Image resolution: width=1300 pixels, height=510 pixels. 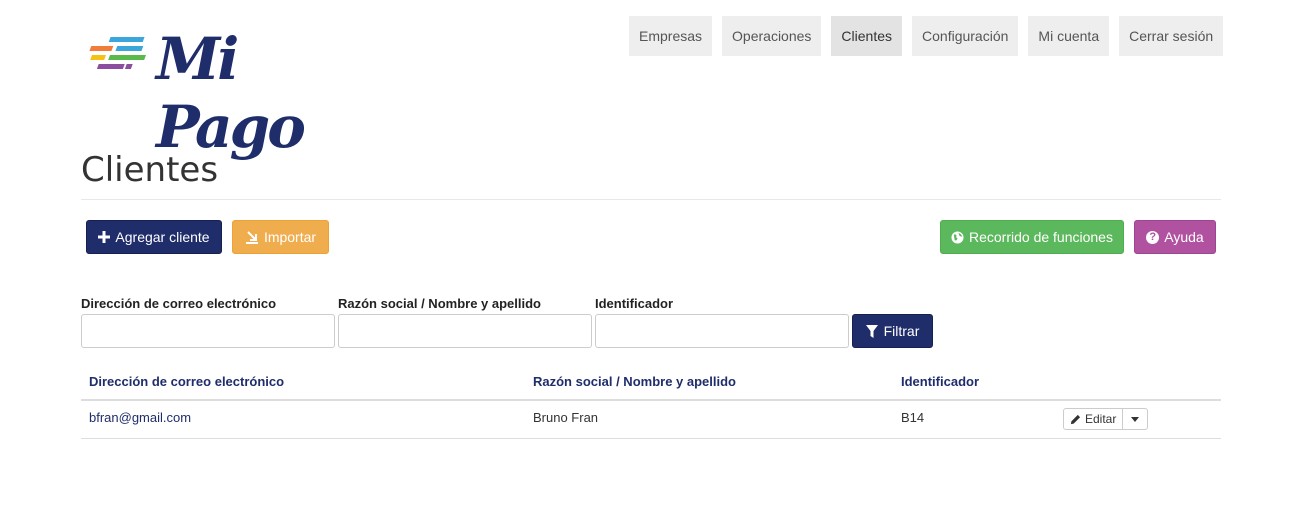 I want to click on logo: Mi Pago, so click(x=236, y=93).